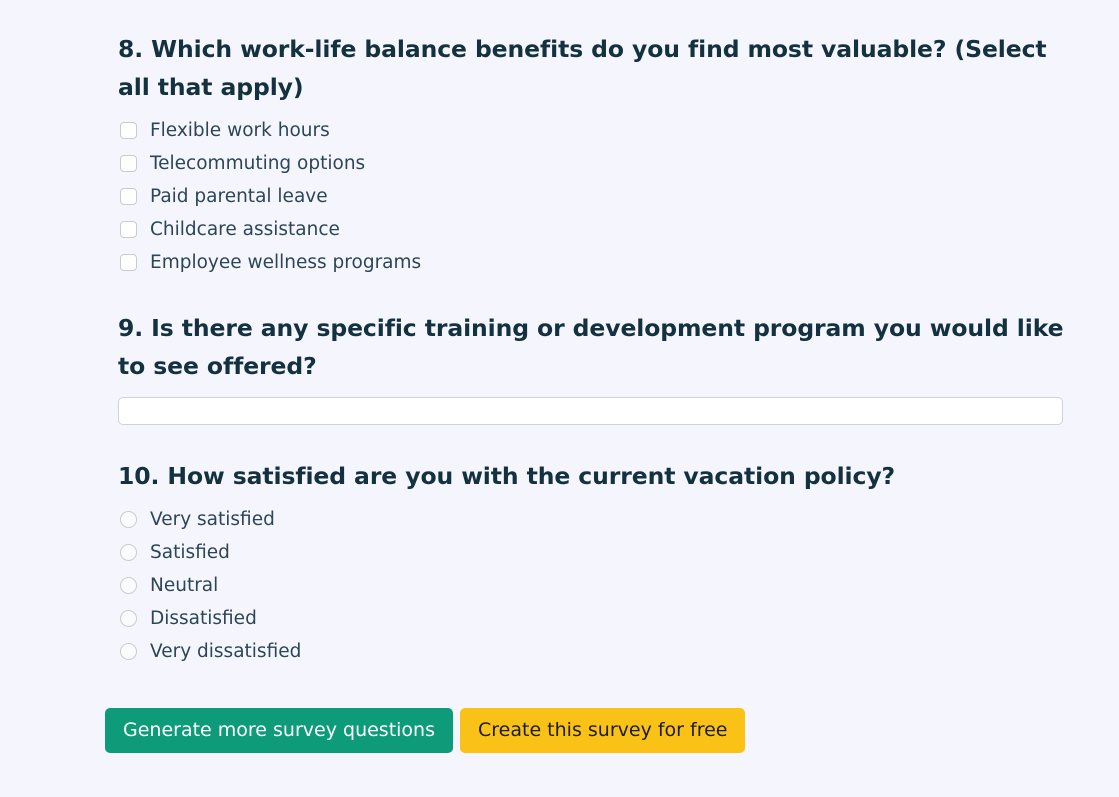  Describe the element at coordinates (279, 730) in the screenshot. I see `generate-more-questions-button: Generate more survey questions` at that location.